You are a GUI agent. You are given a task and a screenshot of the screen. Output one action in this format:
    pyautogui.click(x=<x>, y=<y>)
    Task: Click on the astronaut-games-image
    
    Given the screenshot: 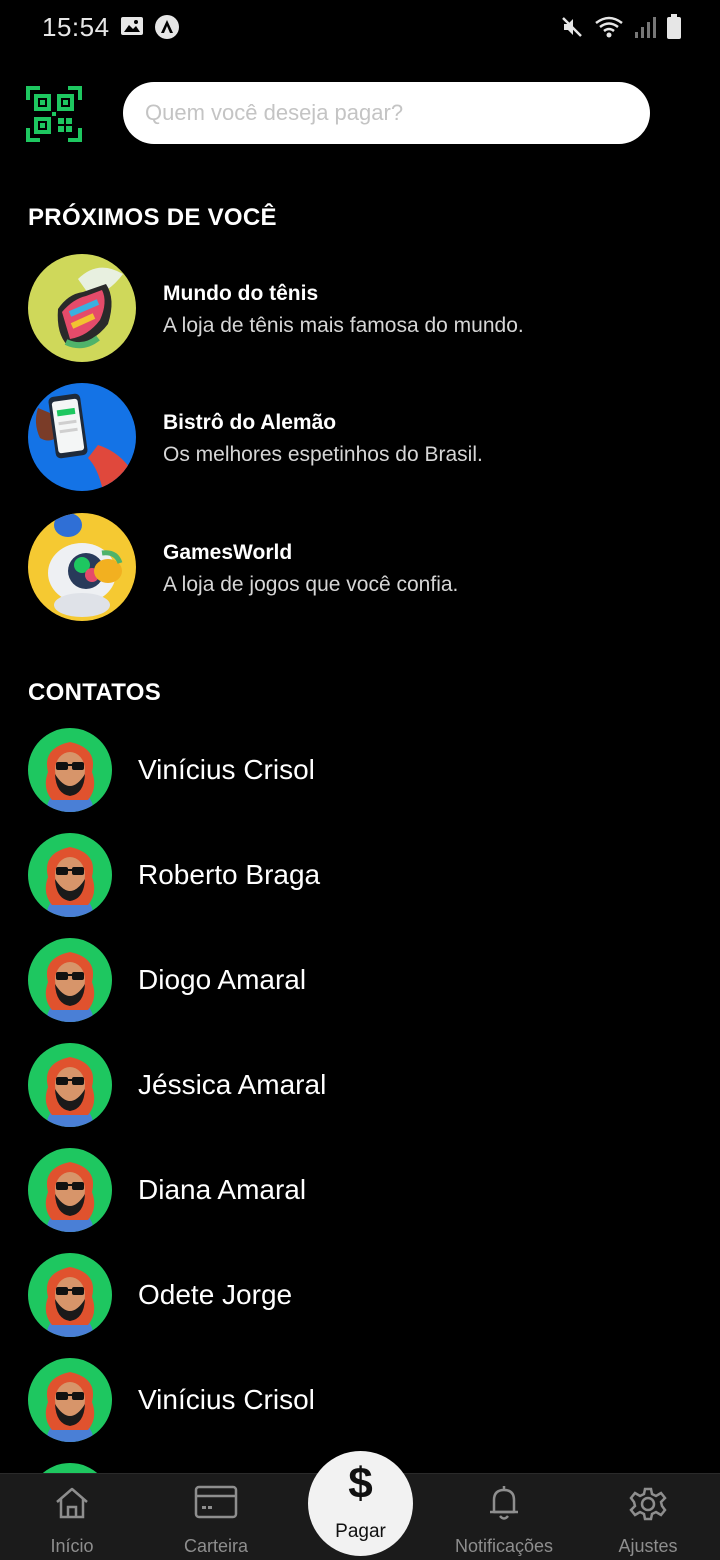 What is the action you would take?
    pyautogui.click(x=82, y=567)
    